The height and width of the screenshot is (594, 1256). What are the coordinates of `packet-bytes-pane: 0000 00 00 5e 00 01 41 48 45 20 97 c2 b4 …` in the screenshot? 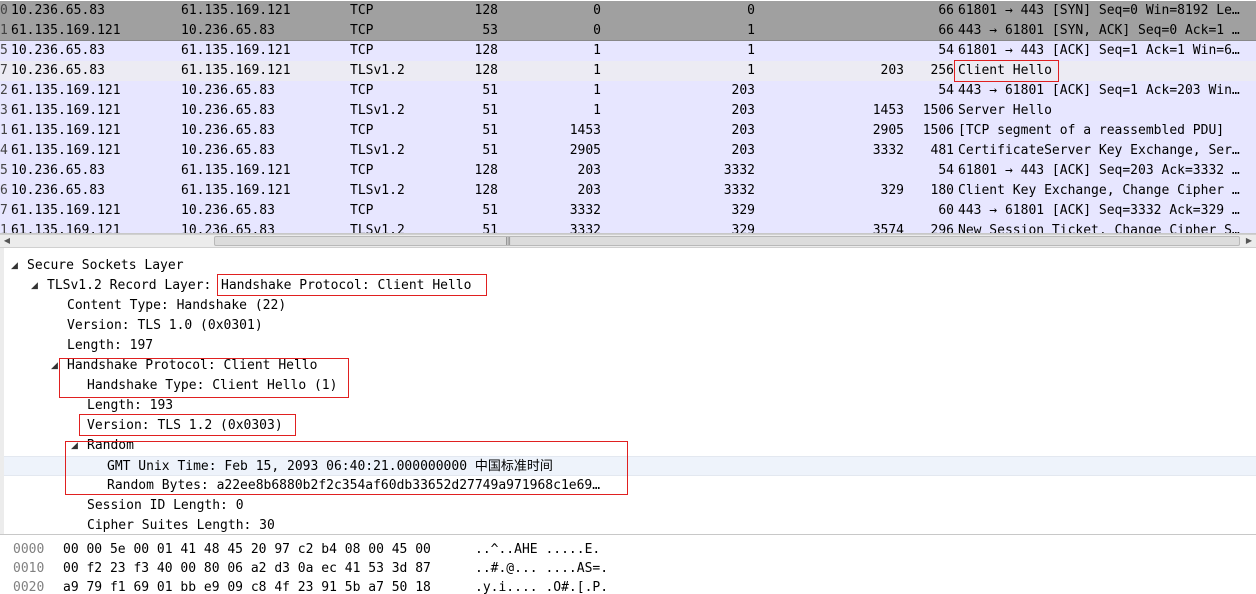 It's located at (628, 564).